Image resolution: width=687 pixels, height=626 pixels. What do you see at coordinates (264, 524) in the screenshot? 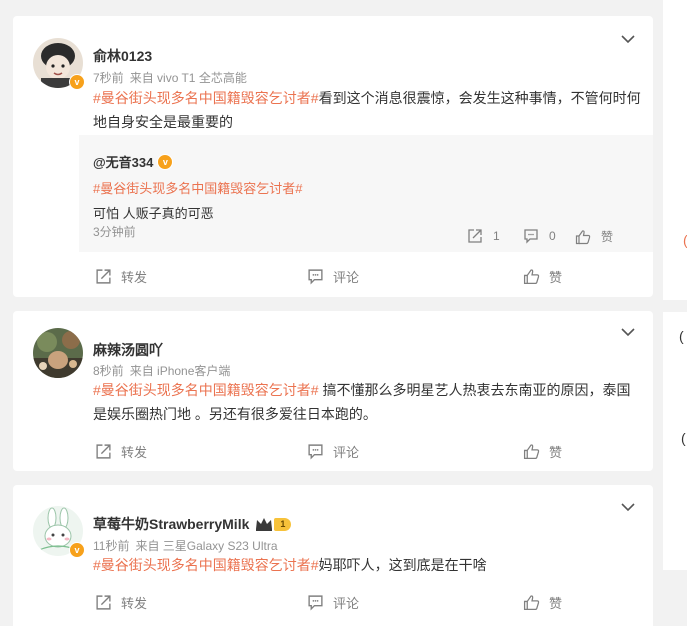
I see `crown-icon` at bounding box center [264, 524].